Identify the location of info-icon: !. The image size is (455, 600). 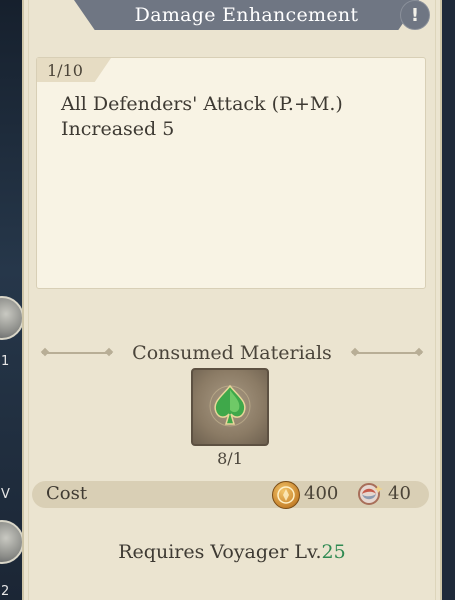
(415, 15).